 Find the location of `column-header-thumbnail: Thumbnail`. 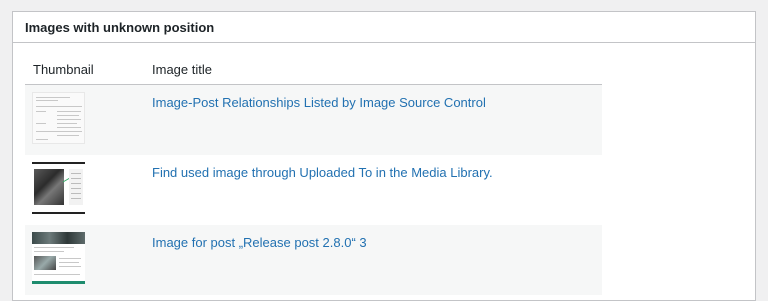

column-header-thumbnail: Thumbnail is located at coordinates (63, 69).